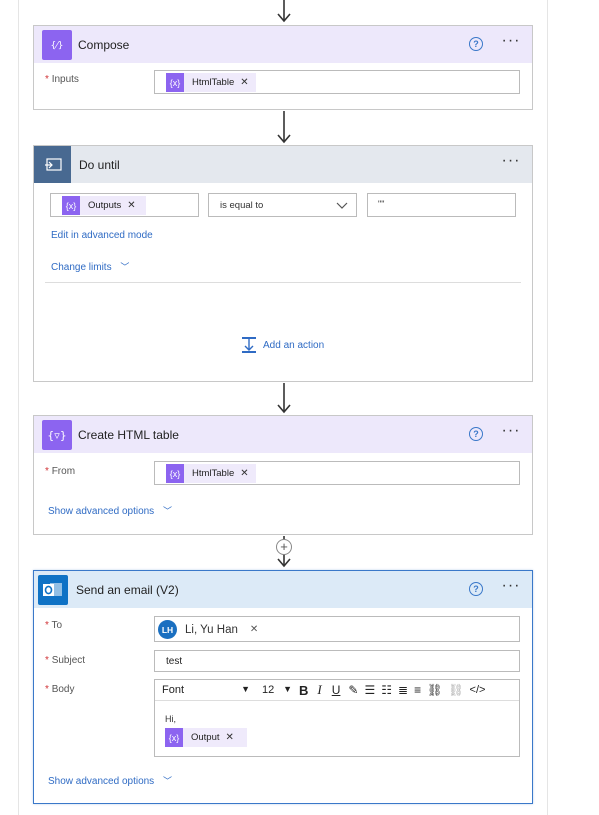 Image resolution: width=599 pixels, height=815 pixels. I want to click on compose-inputs-field: {x} HtmlTable ✕, so click(337, 82).